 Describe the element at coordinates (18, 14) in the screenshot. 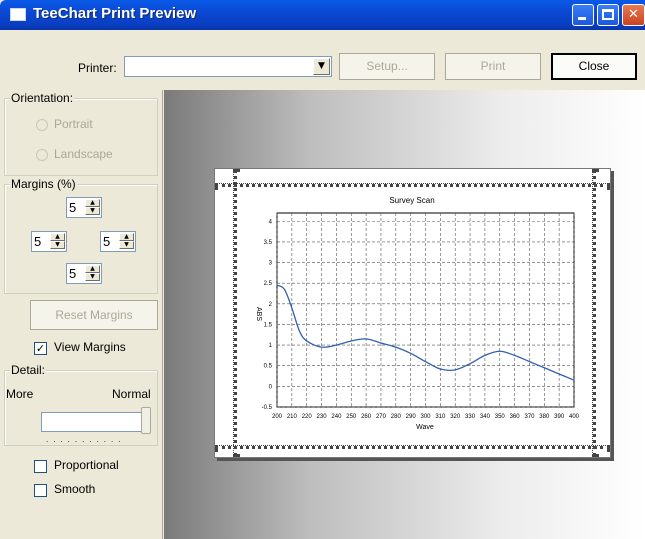

I see `window-icon` at that location.